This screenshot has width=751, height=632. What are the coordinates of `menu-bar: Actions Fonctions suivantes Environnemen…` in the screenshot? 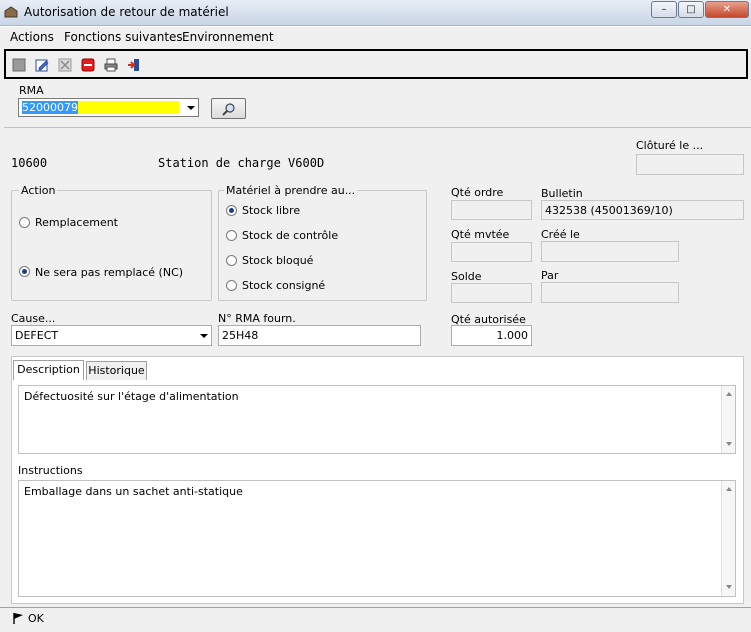 It's located at (375, 36).